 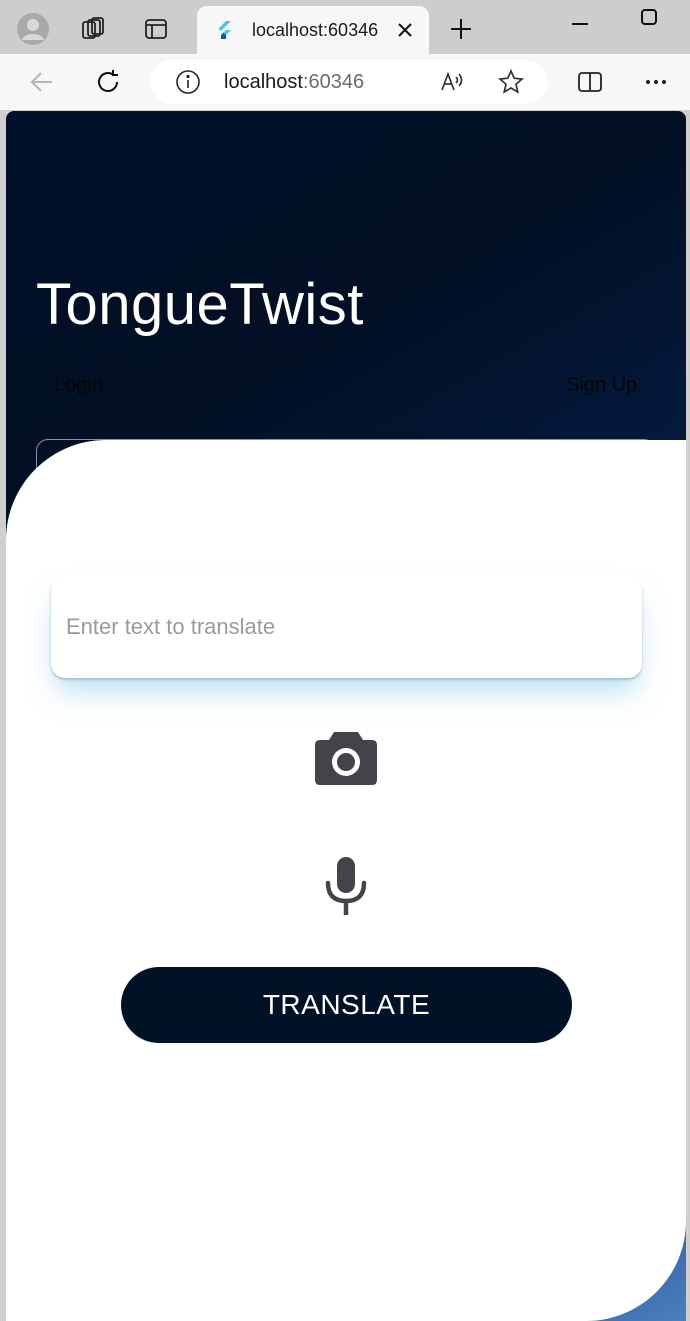 What do you see at coordinates (188, 82) in the screenshot?
I see `site-info-icon` at bounding box center [188, 82].